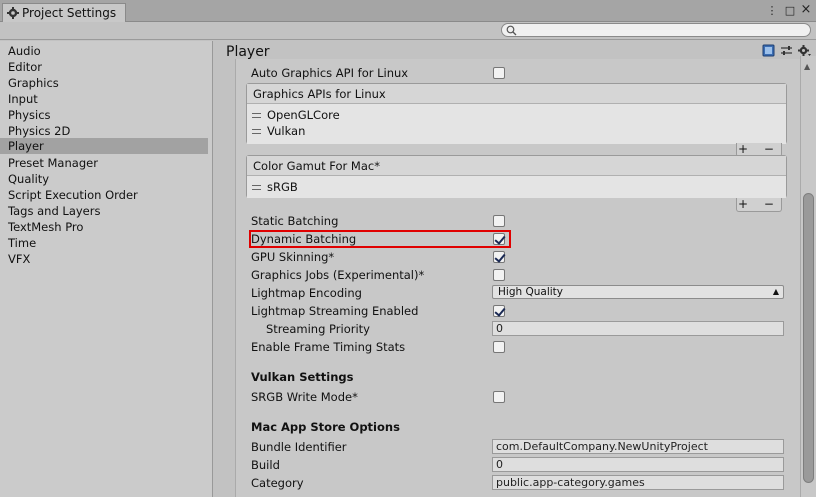 Image resolution: width=816 pixels, height=497 pixels. Describe the element at coordinates (499, 347) in the screenshot. I see `frame-timing-checkbox` at that location.